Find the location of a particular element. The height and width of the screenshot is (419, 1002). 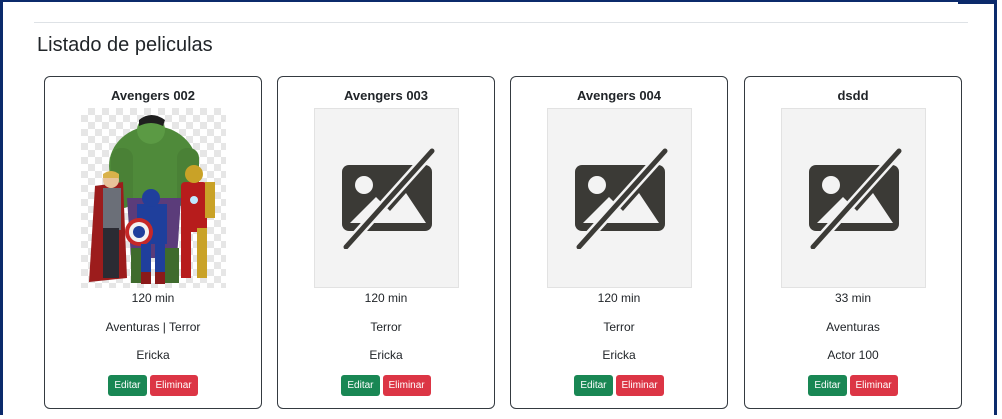

avengers-poster-art is located at coordinates (152, 199).